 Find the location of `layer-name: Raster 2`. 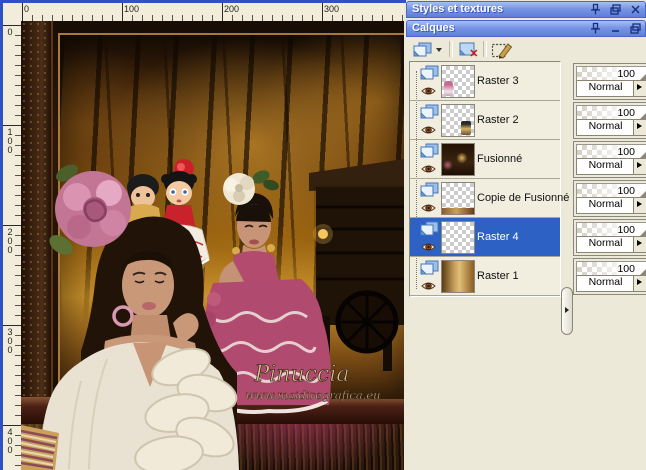

layer-name: Raster 2 is located at coordinates (498, 120).